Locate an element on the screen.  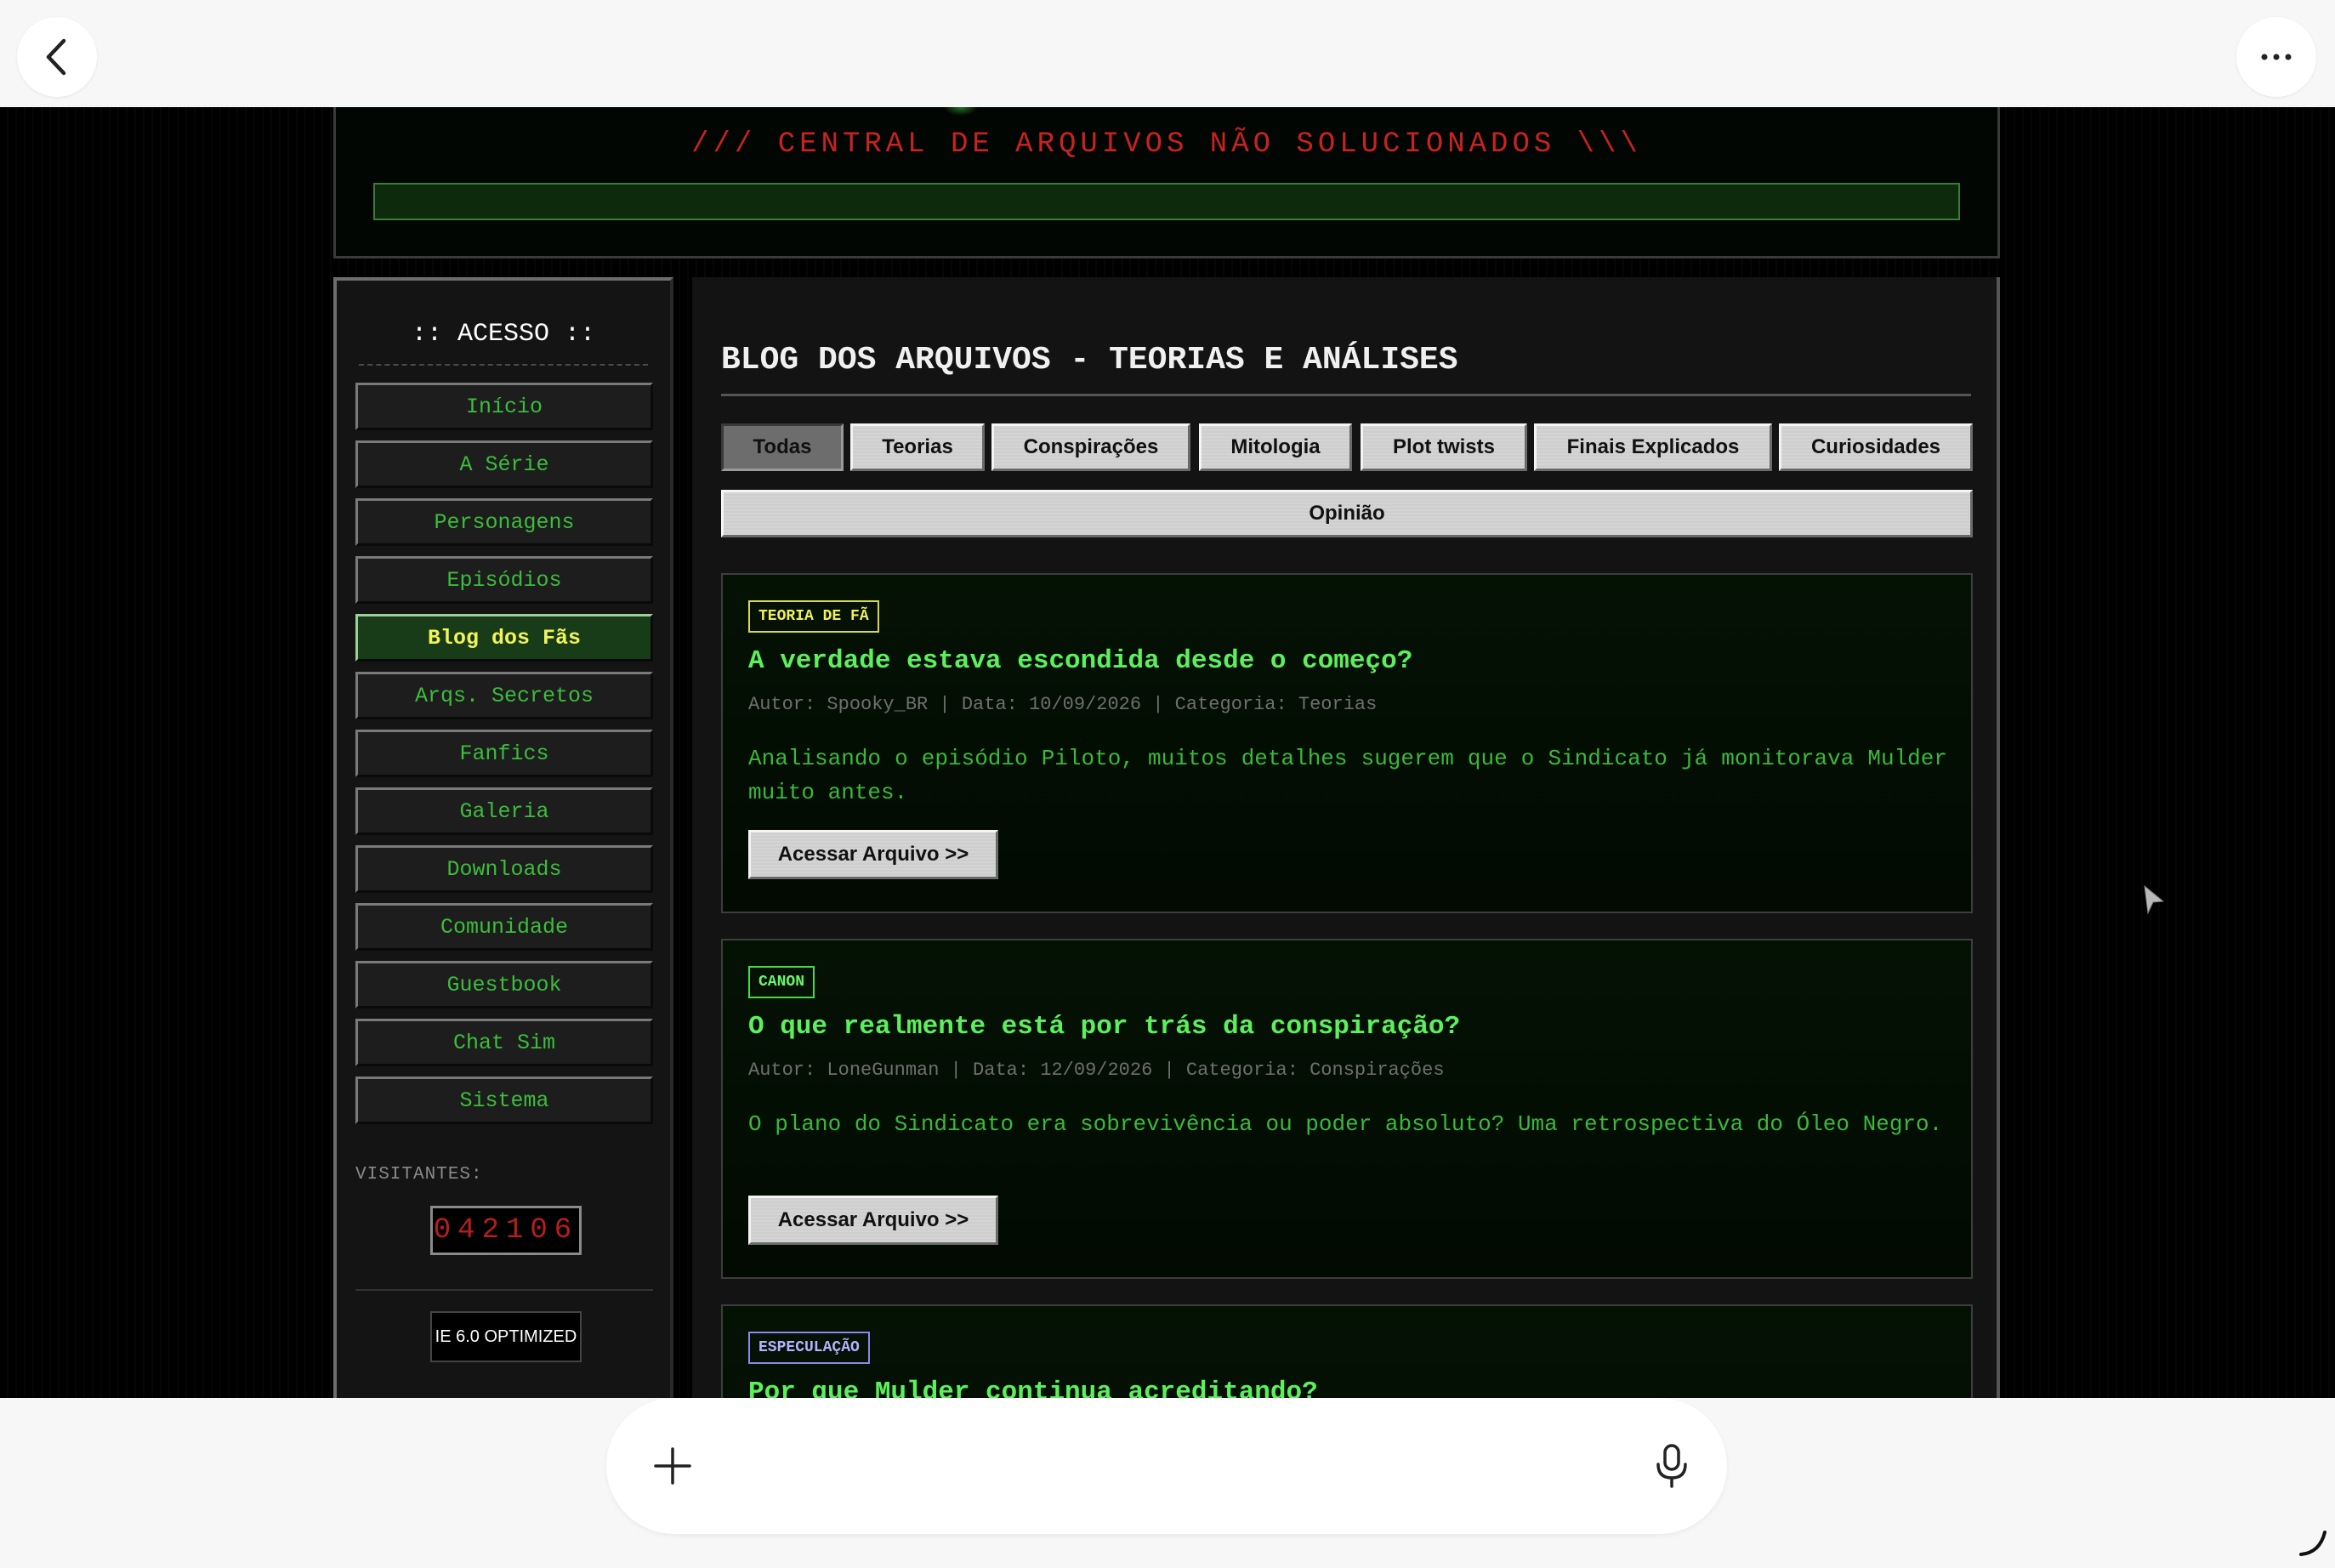
filter-conspiracoes: Conspirações is located at coordinates (1090, 447).